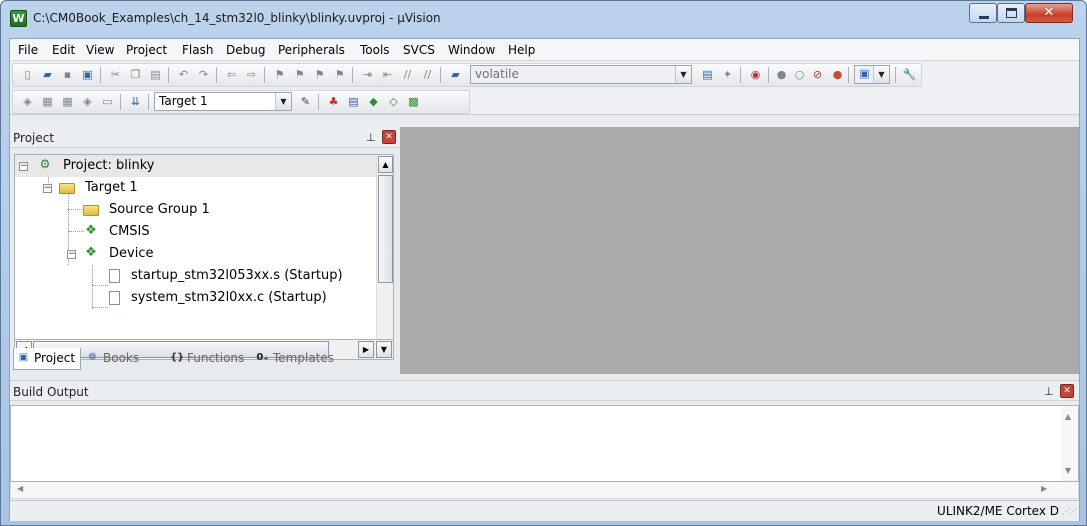 The width and height of the screenshot is (1087, 526). Describe the element at coordinates (755, 75) in the screenshot. I see `debug-session-icon: ◉` at that location.